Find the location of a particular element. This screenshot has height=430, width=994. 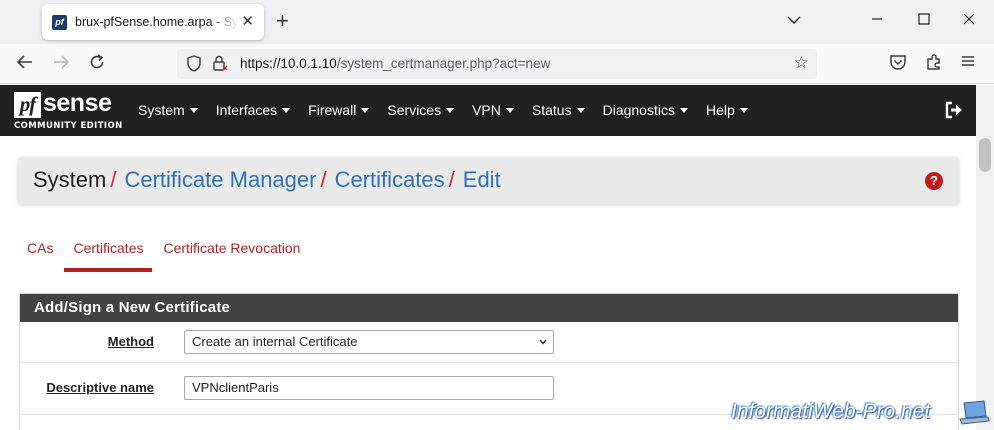

breadcrumb-certificate-manager: Certificate Manager is located at coordinates (220, 179).